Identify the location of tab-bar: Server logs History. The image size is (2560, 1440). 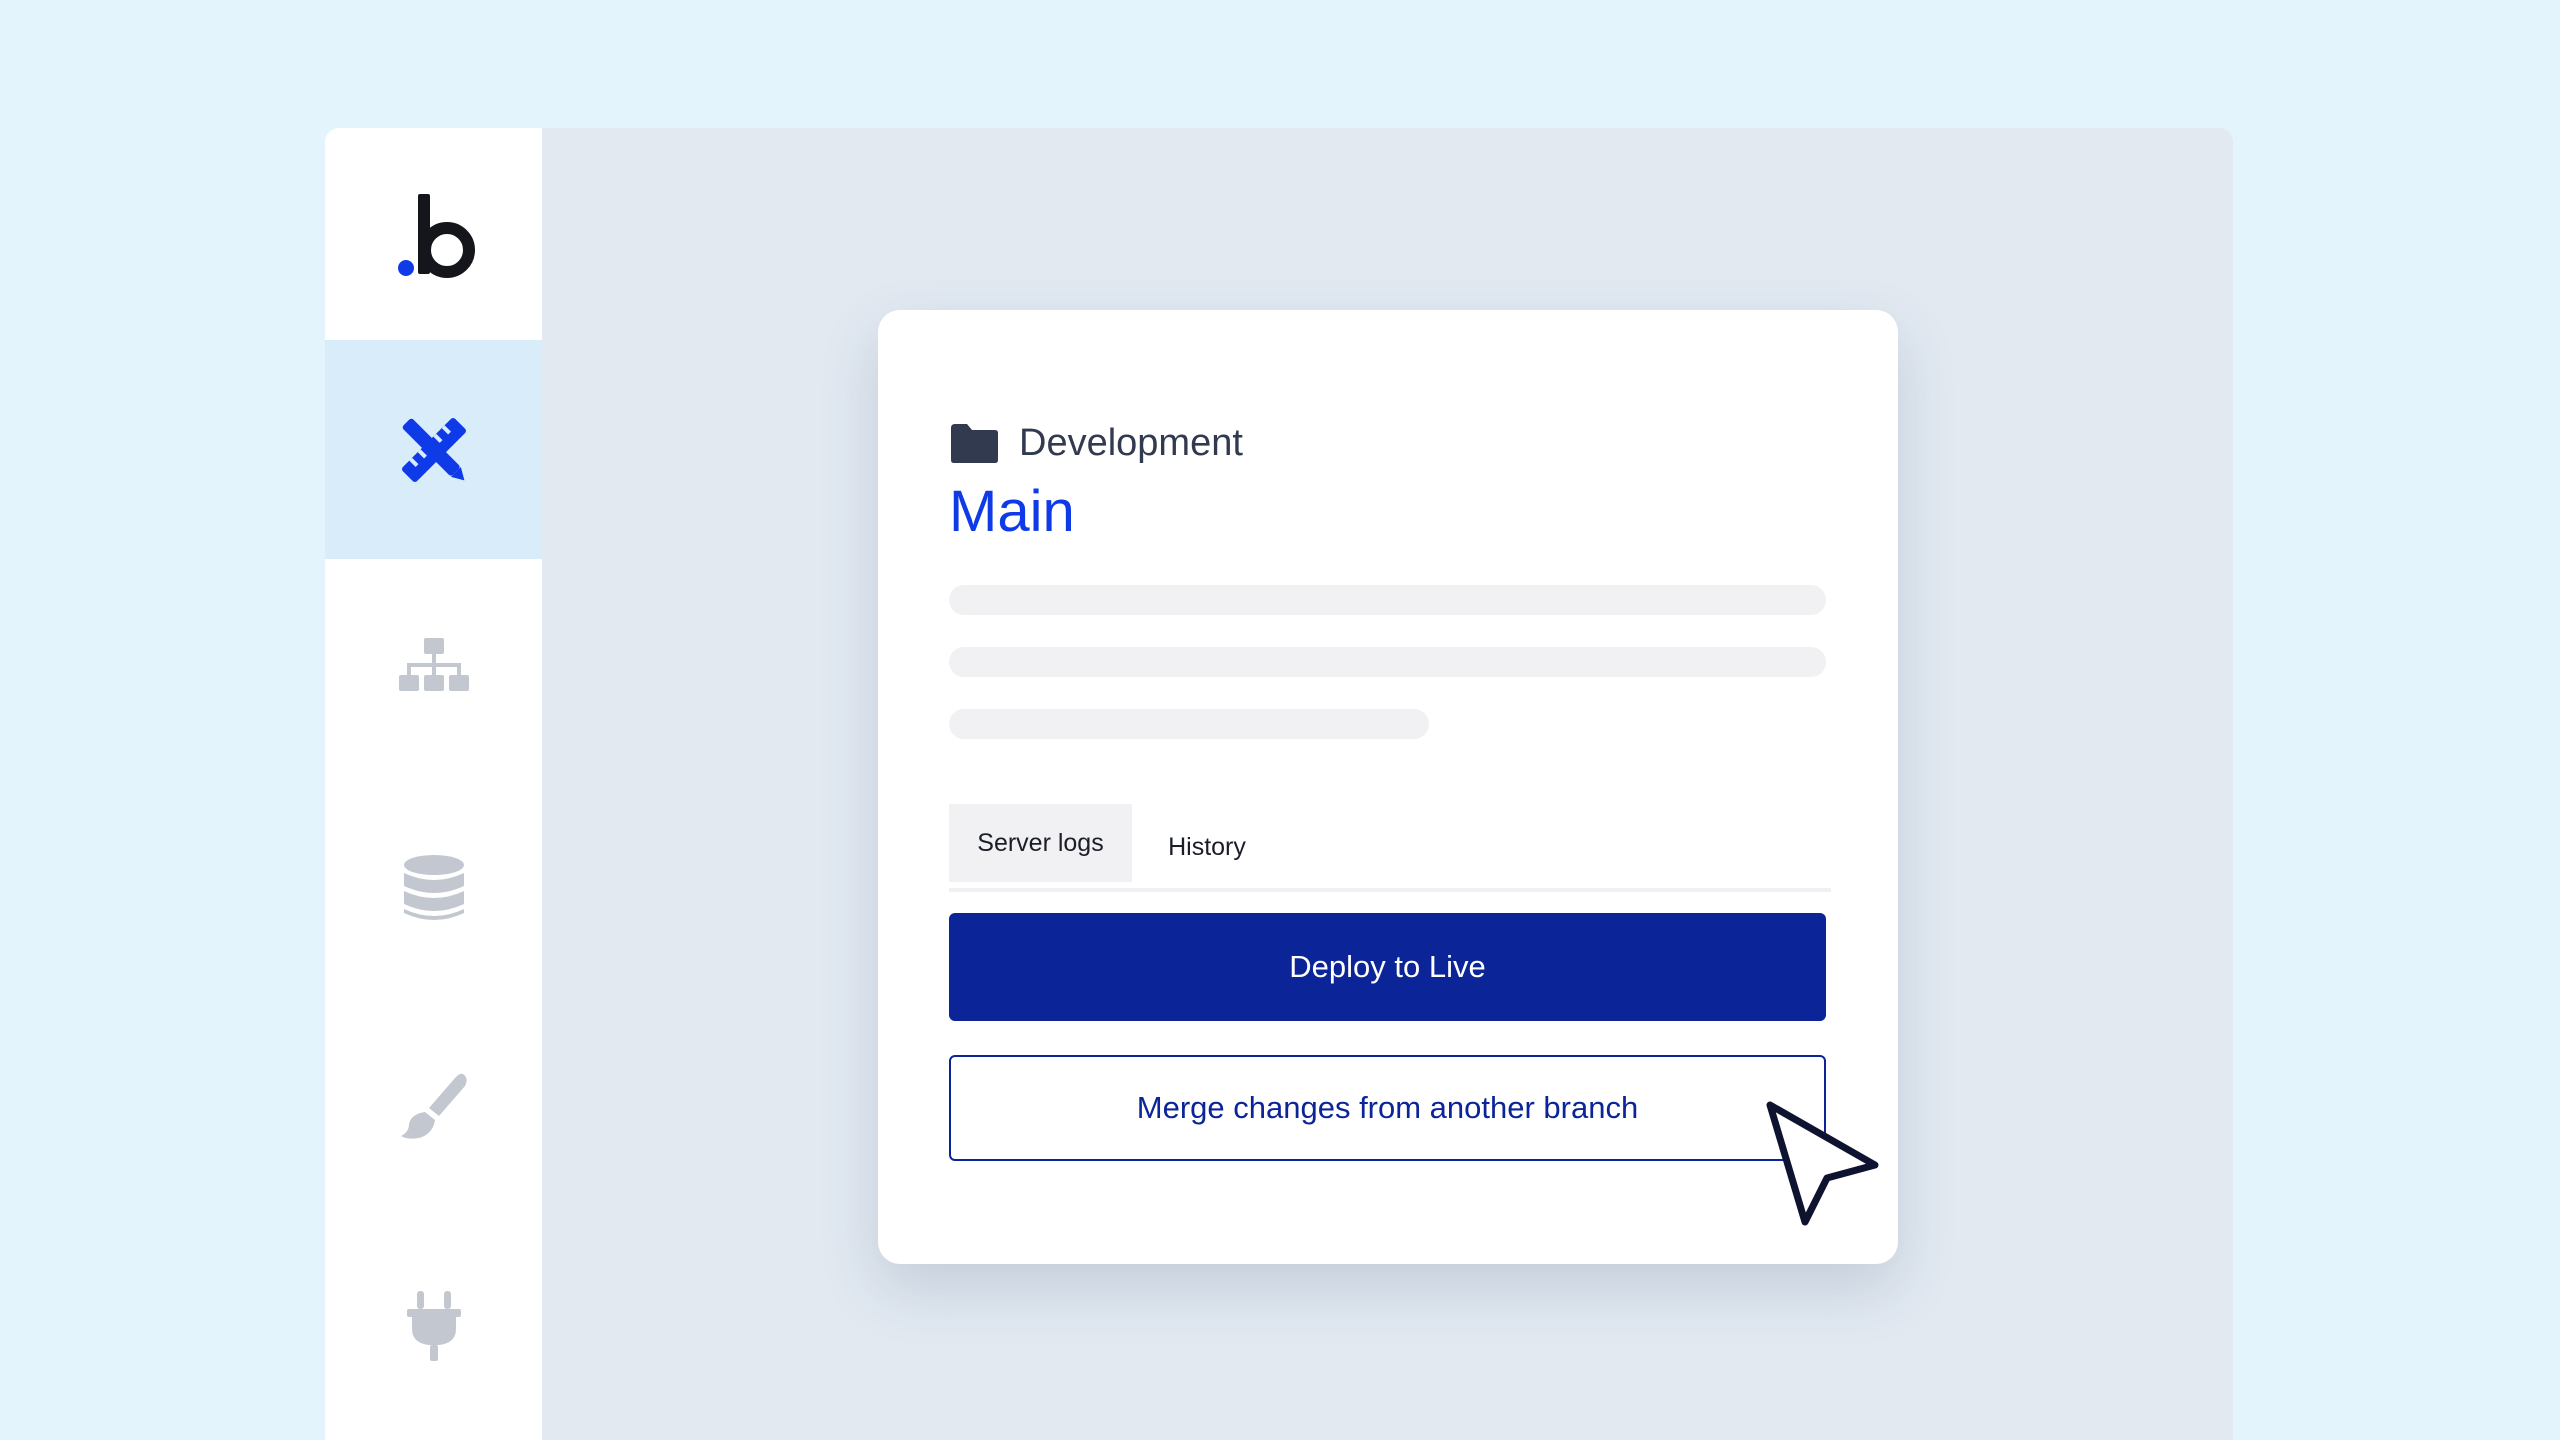
(1390, 848).